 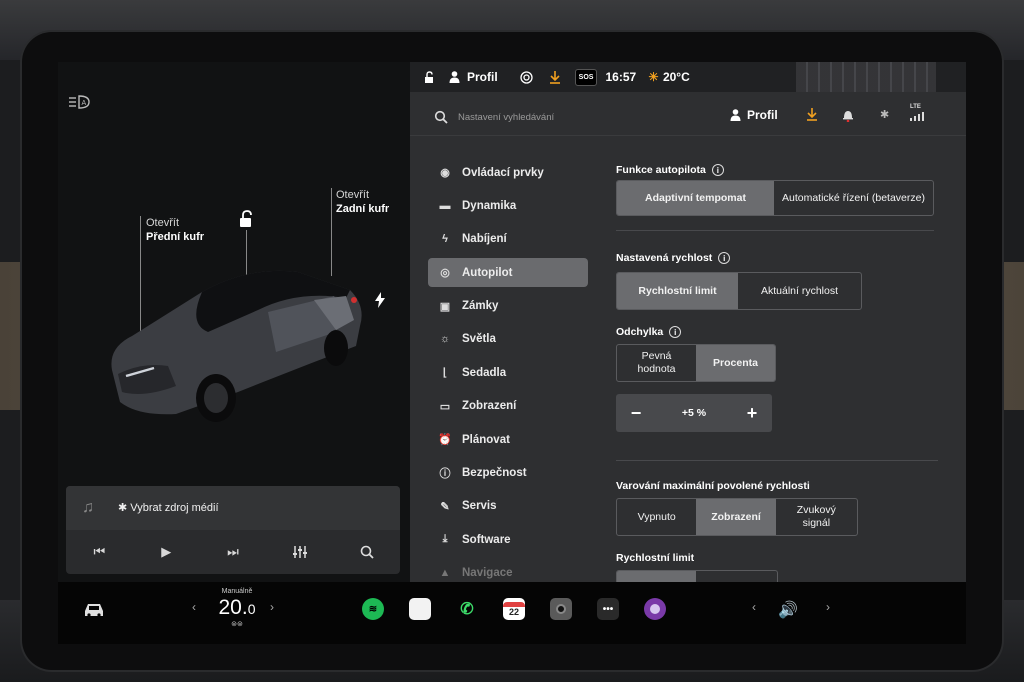 I want to click on lock-icon: ▣, so click(x=445, y=306).